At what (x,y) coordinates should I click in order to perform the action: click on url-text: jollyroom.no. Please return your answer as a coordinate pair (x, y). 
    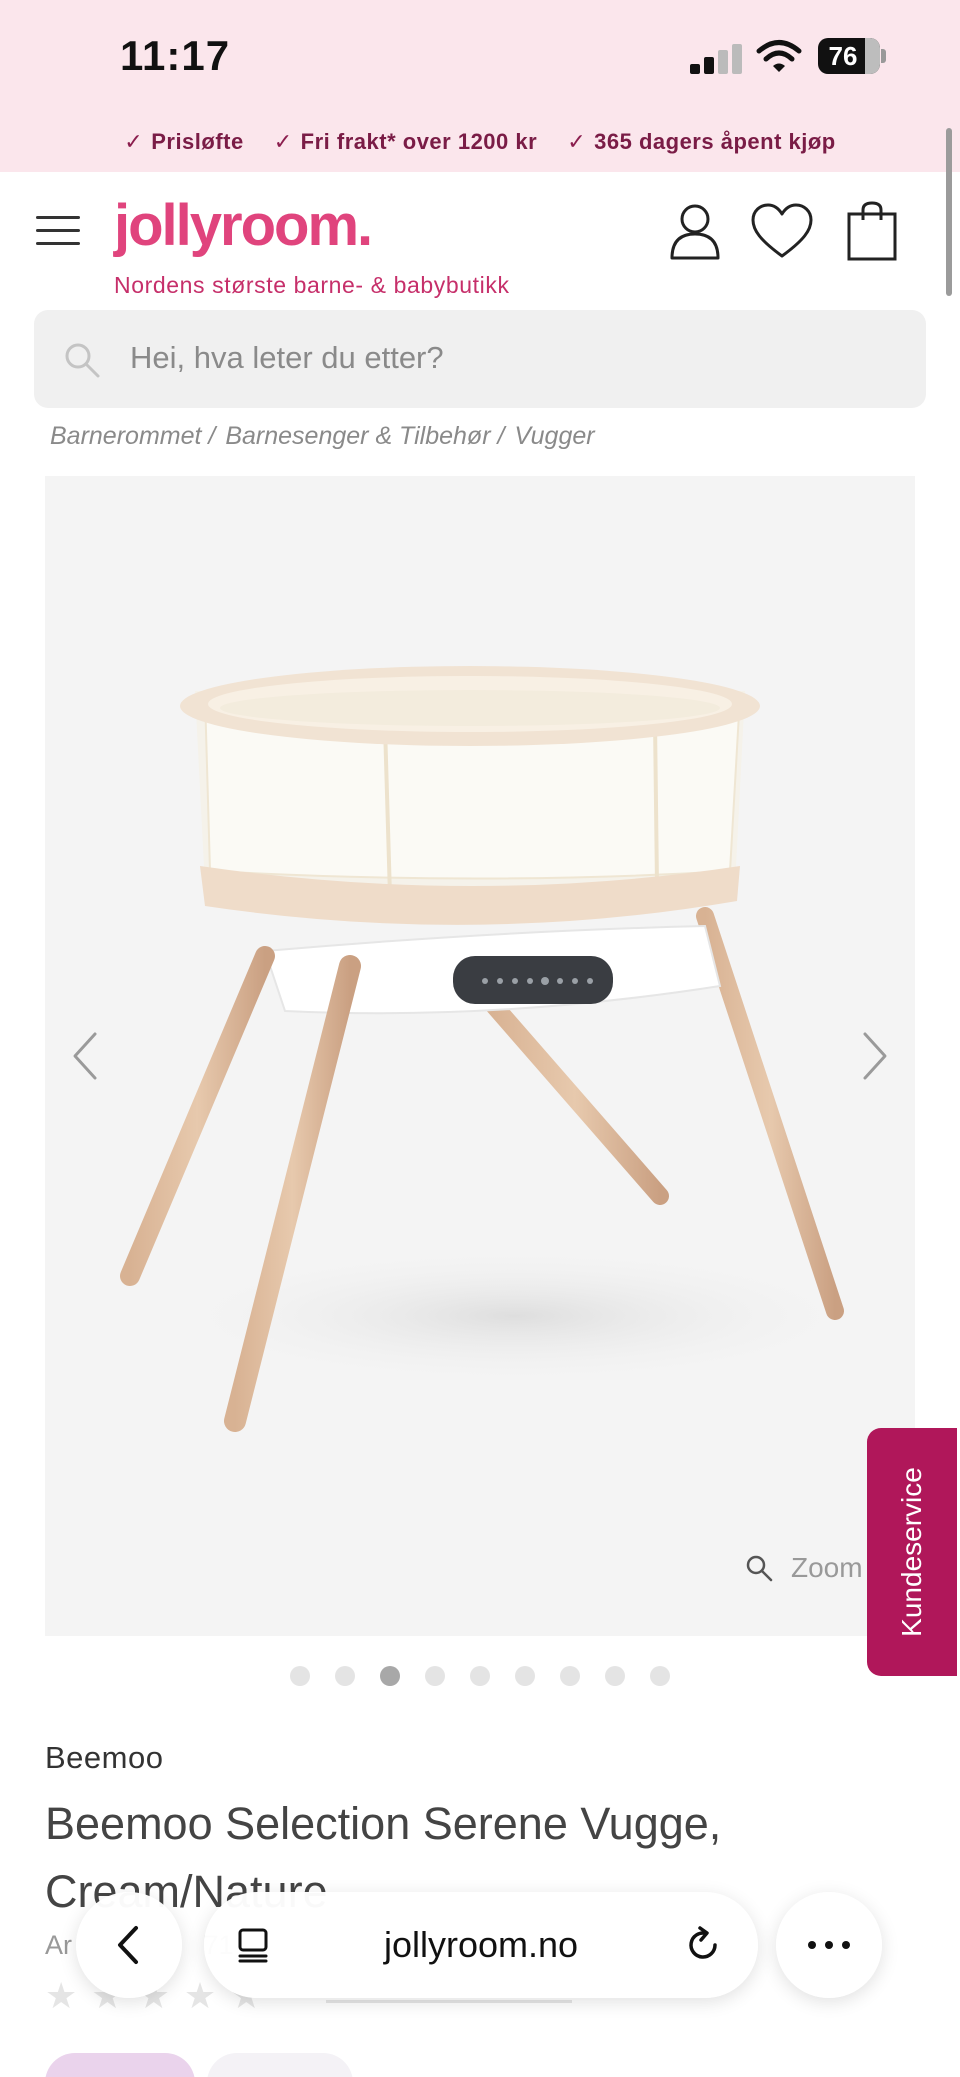
    Looking at the image, I should click on (481, 1945).